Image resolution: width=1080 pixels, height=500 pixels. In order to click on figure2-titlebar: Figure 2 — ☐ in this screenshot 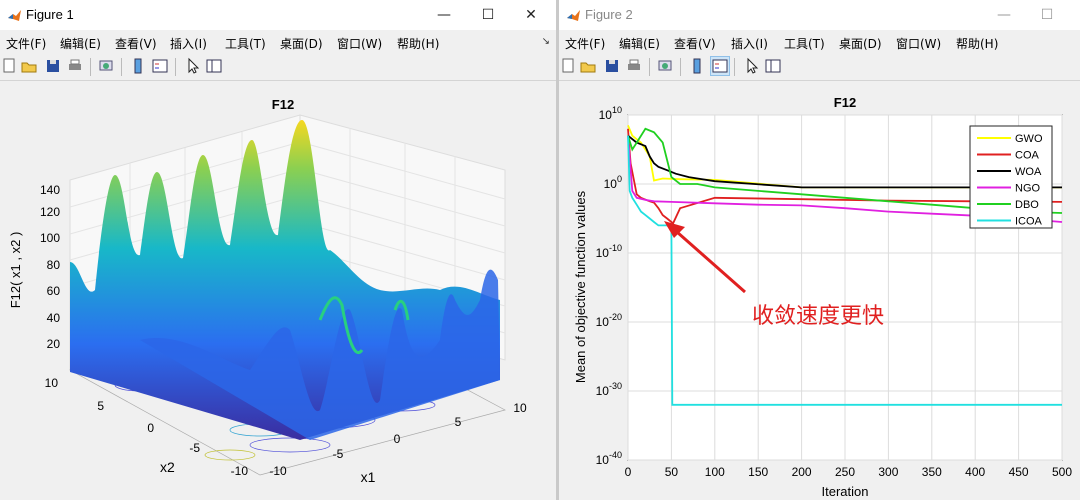, I will do `click(819, 15)`.